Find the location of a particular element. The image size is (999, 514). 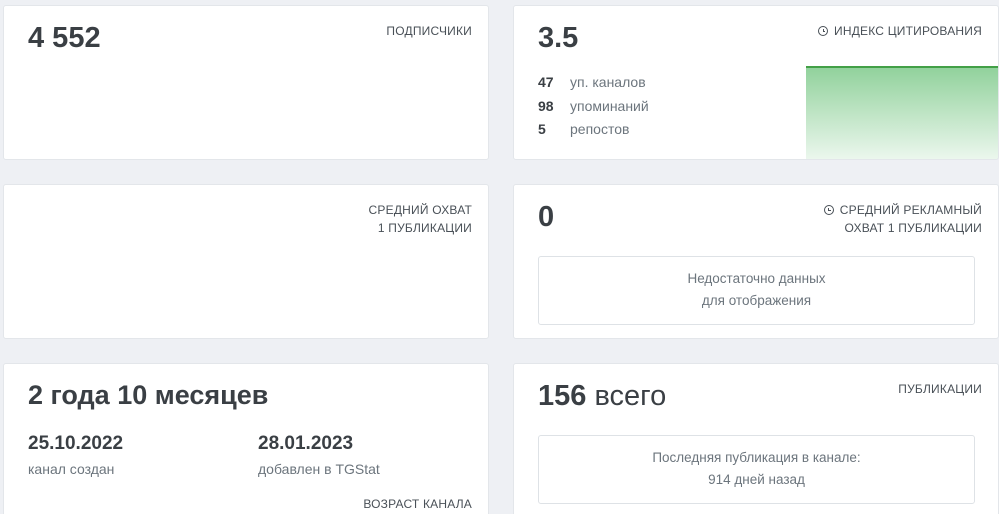

added-date: 28.01.2023 is located at coordinates (306, 443).